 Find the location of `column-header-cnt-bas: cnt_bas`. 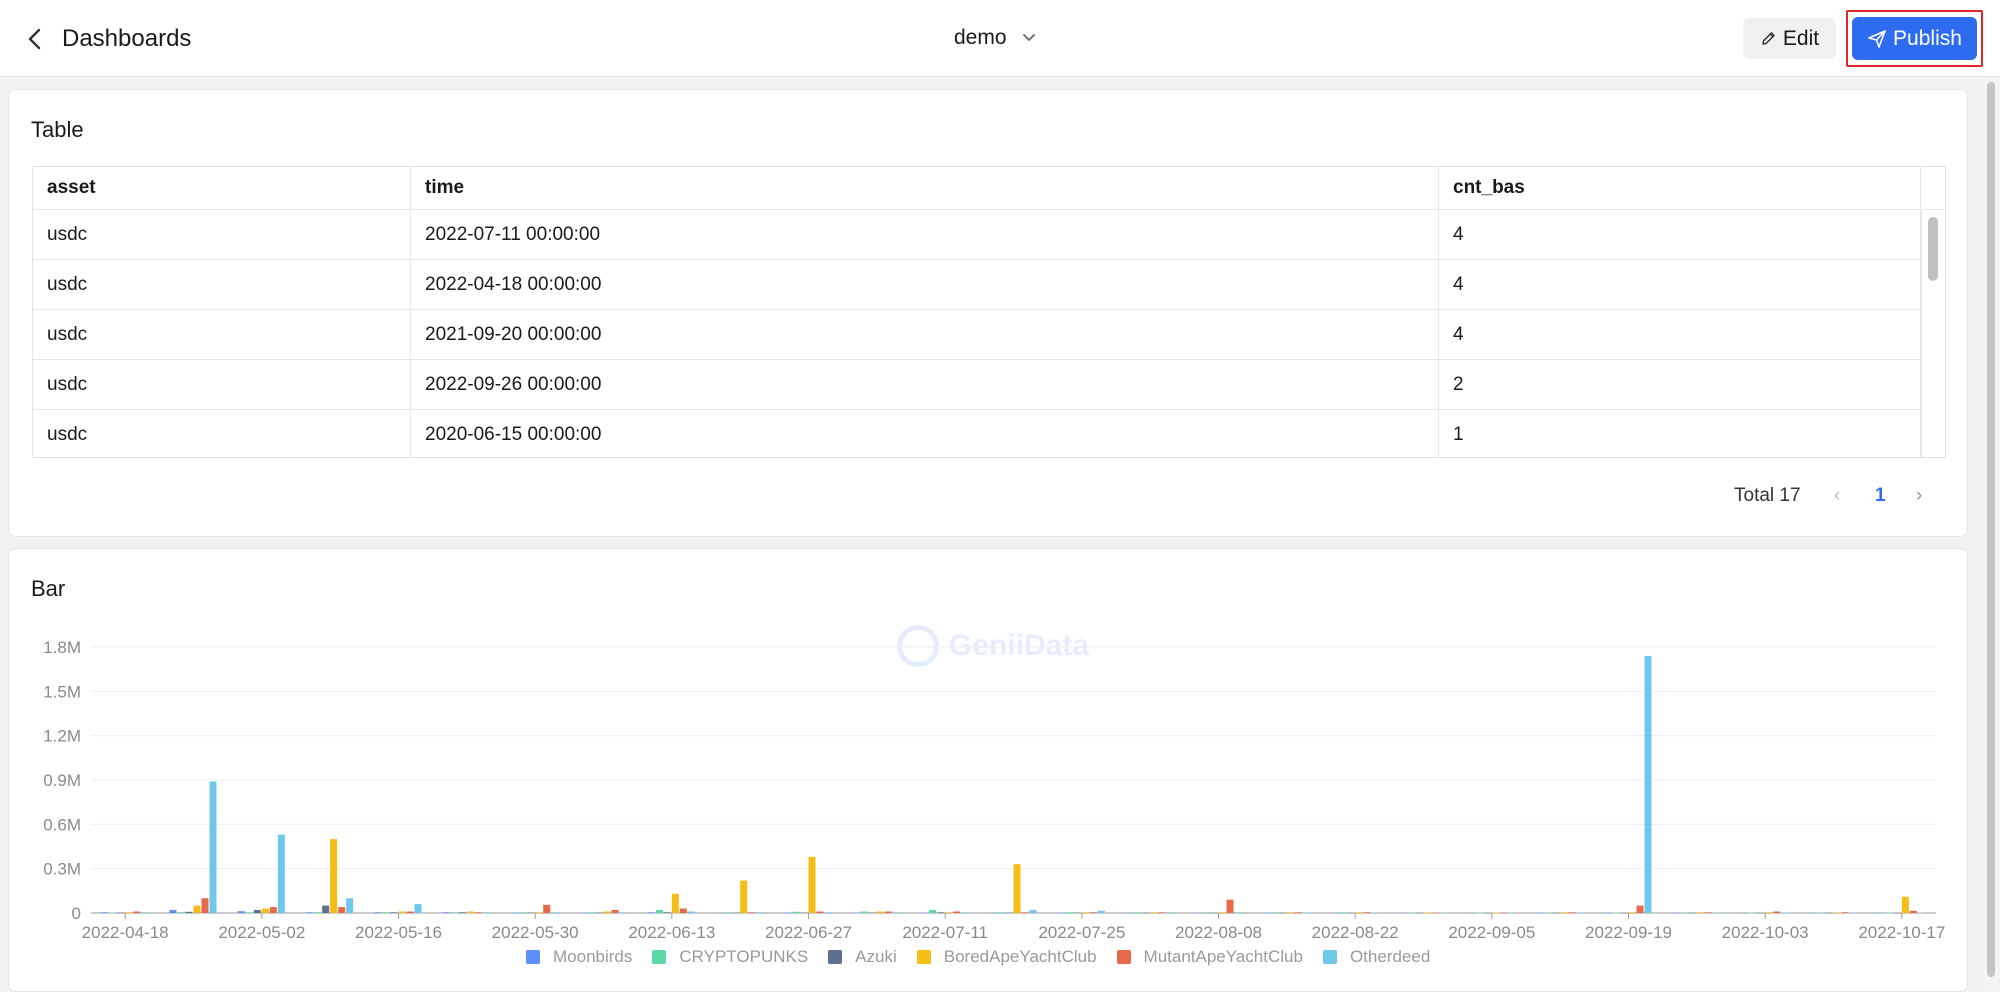

column-header-cnt-bas: cnt_bas is located at coordinates (1680, 188).